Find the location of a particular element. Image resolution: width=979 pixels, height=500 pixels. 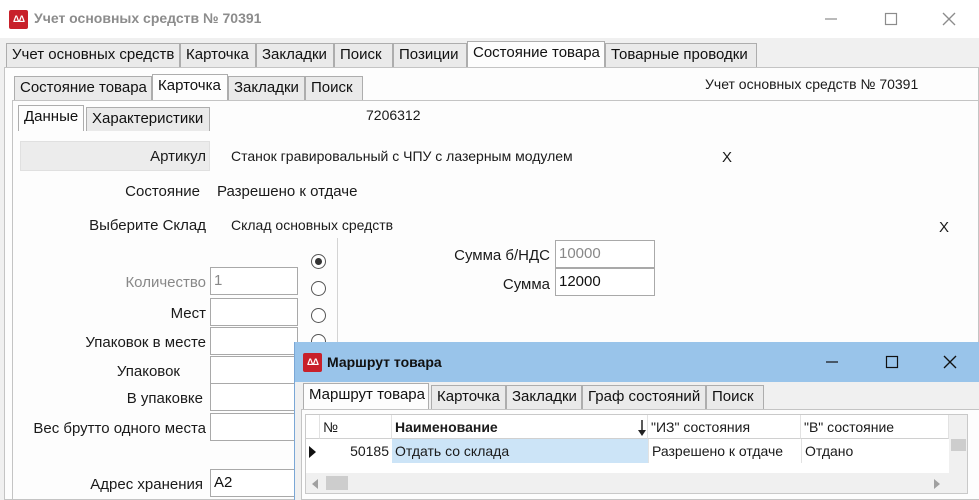

per-pack-label: В упаковке is located at coordinates (164, 398).